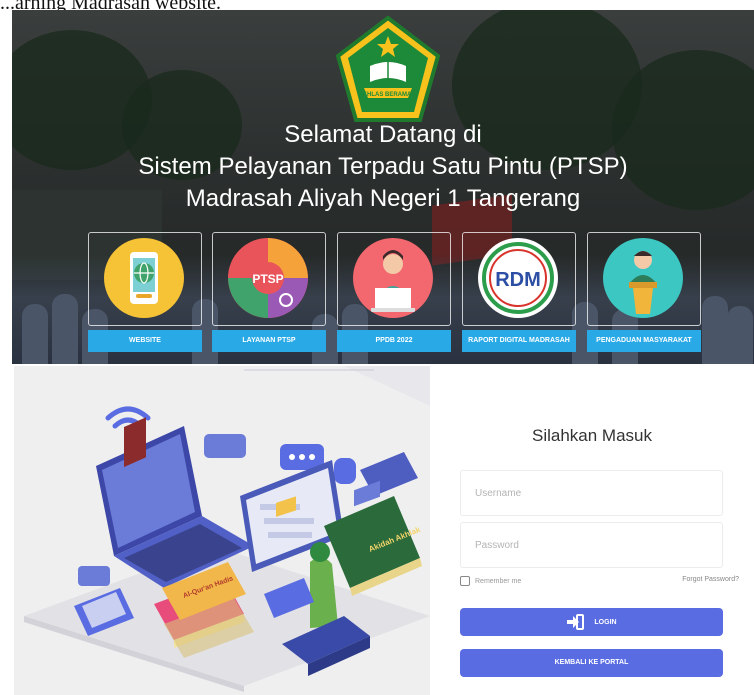 The height and width of the screenshot is (695, 754). Describe the element at coordinates (465, 581) in the screenshot. I see `checkbox-icon` at that location.